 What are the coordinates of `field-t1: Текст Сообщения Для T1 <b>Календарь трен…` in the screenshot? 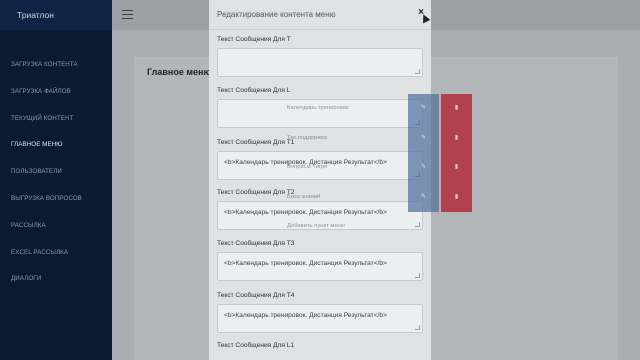 It's located at (320, 159).